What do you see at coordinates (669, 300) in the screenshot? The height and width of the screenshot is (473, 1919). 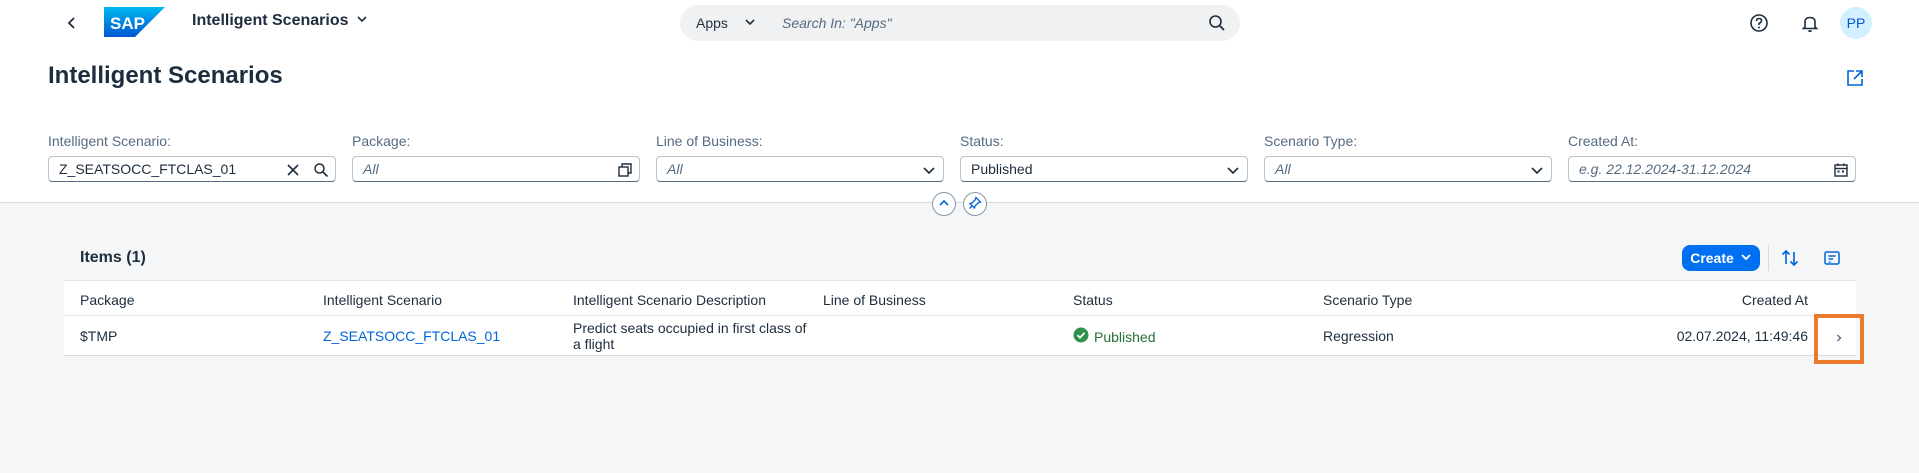 I see `column-header-description: Intelligent Scenario Description` at bounding box center [669, 300].